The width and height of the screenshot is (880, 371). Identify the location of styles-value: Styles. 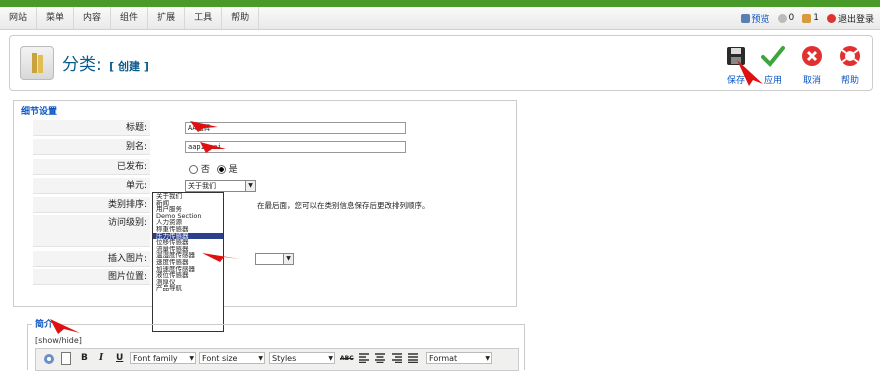
(284, 358).